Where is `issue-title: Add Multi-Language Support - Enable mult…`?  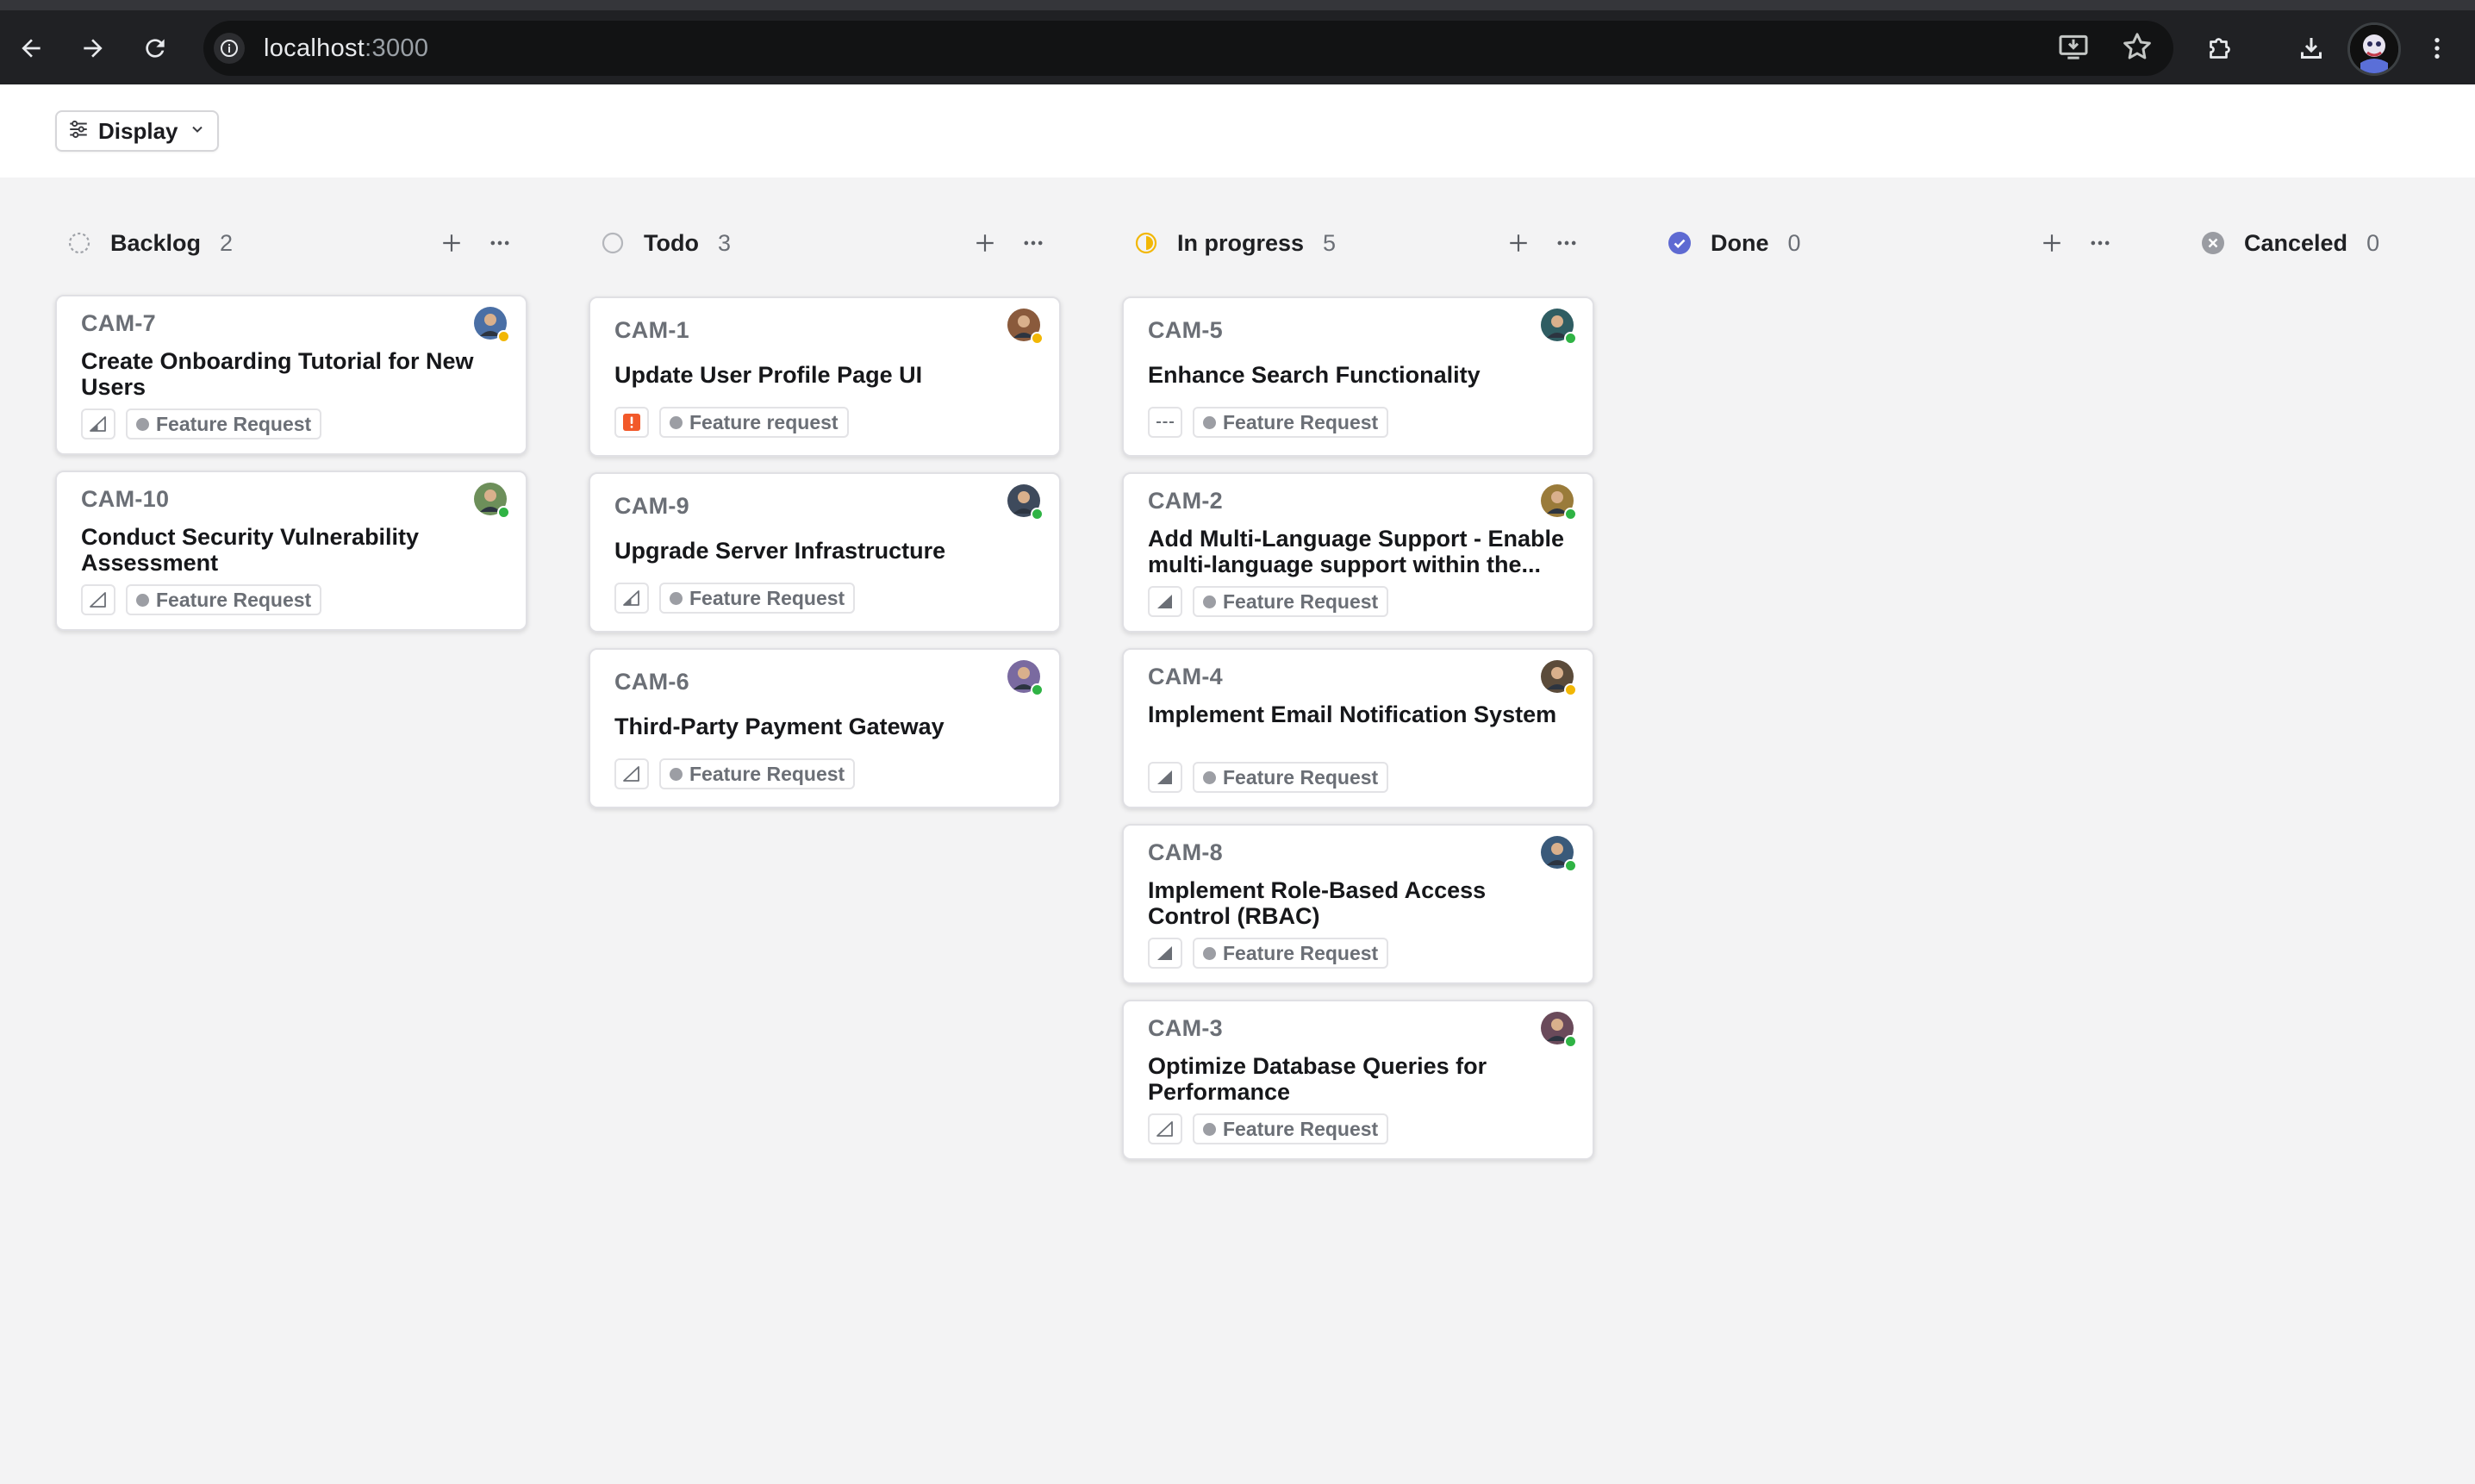
issue-title: Add Multi-Language Support - Enable mult… is located at coordinates (1356, 551).